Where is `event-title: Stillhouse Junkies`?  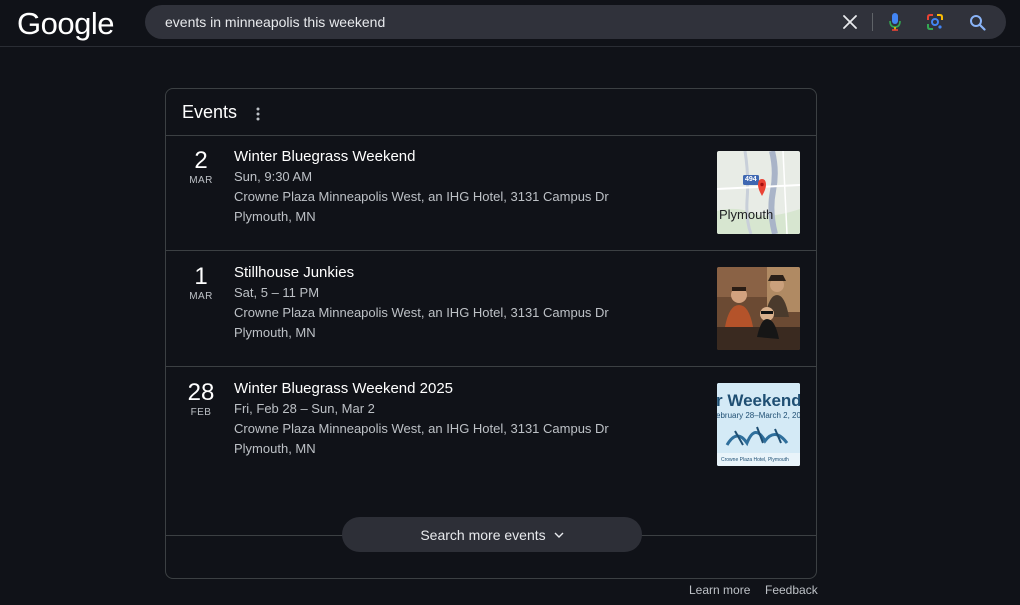 event-title: Stillhouse Junkies is located at coordinates (464, 273).